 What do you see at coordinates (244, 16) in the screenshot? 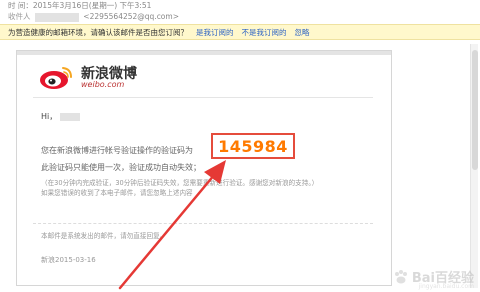
I see `recipient-row: 收件人 <2295564252@qq.com>` at bounding box center [244, 16].